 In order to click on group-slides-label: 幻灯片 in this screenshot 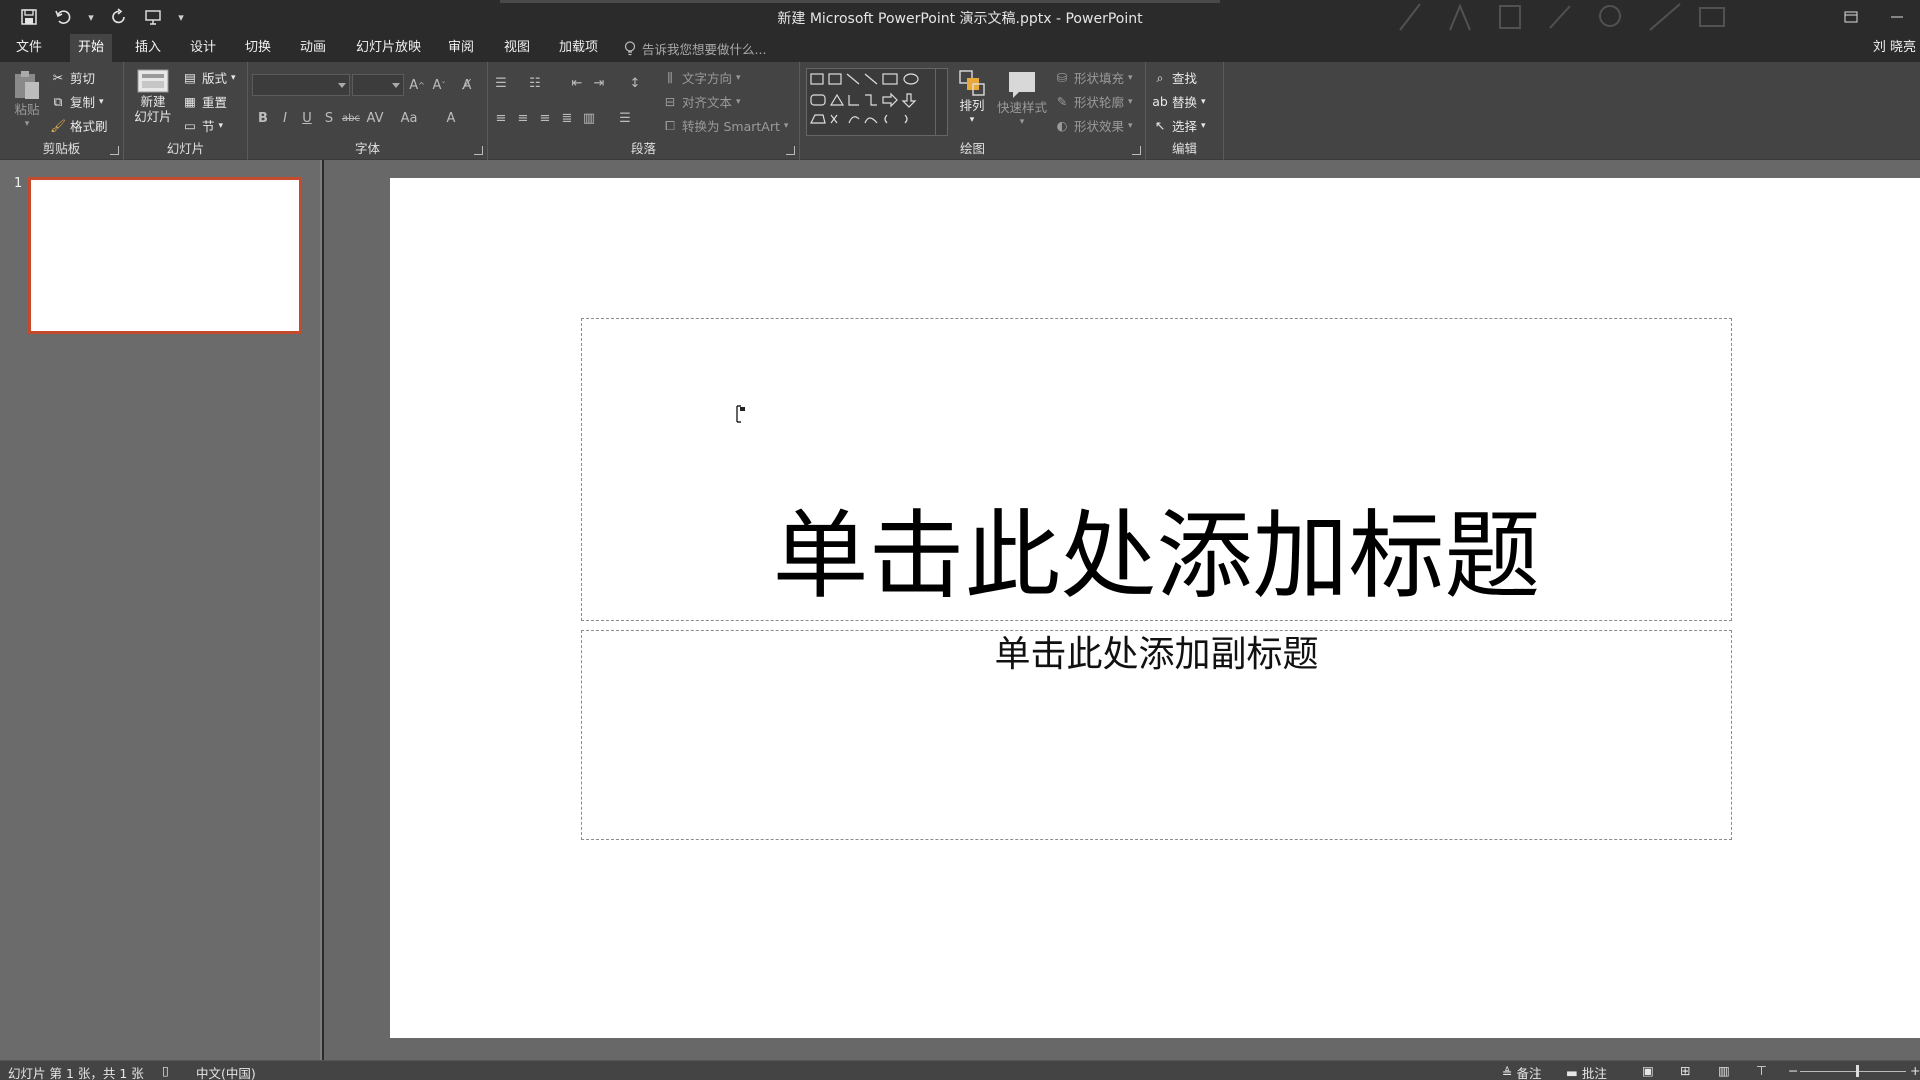, I will do `click(185, 148)`.